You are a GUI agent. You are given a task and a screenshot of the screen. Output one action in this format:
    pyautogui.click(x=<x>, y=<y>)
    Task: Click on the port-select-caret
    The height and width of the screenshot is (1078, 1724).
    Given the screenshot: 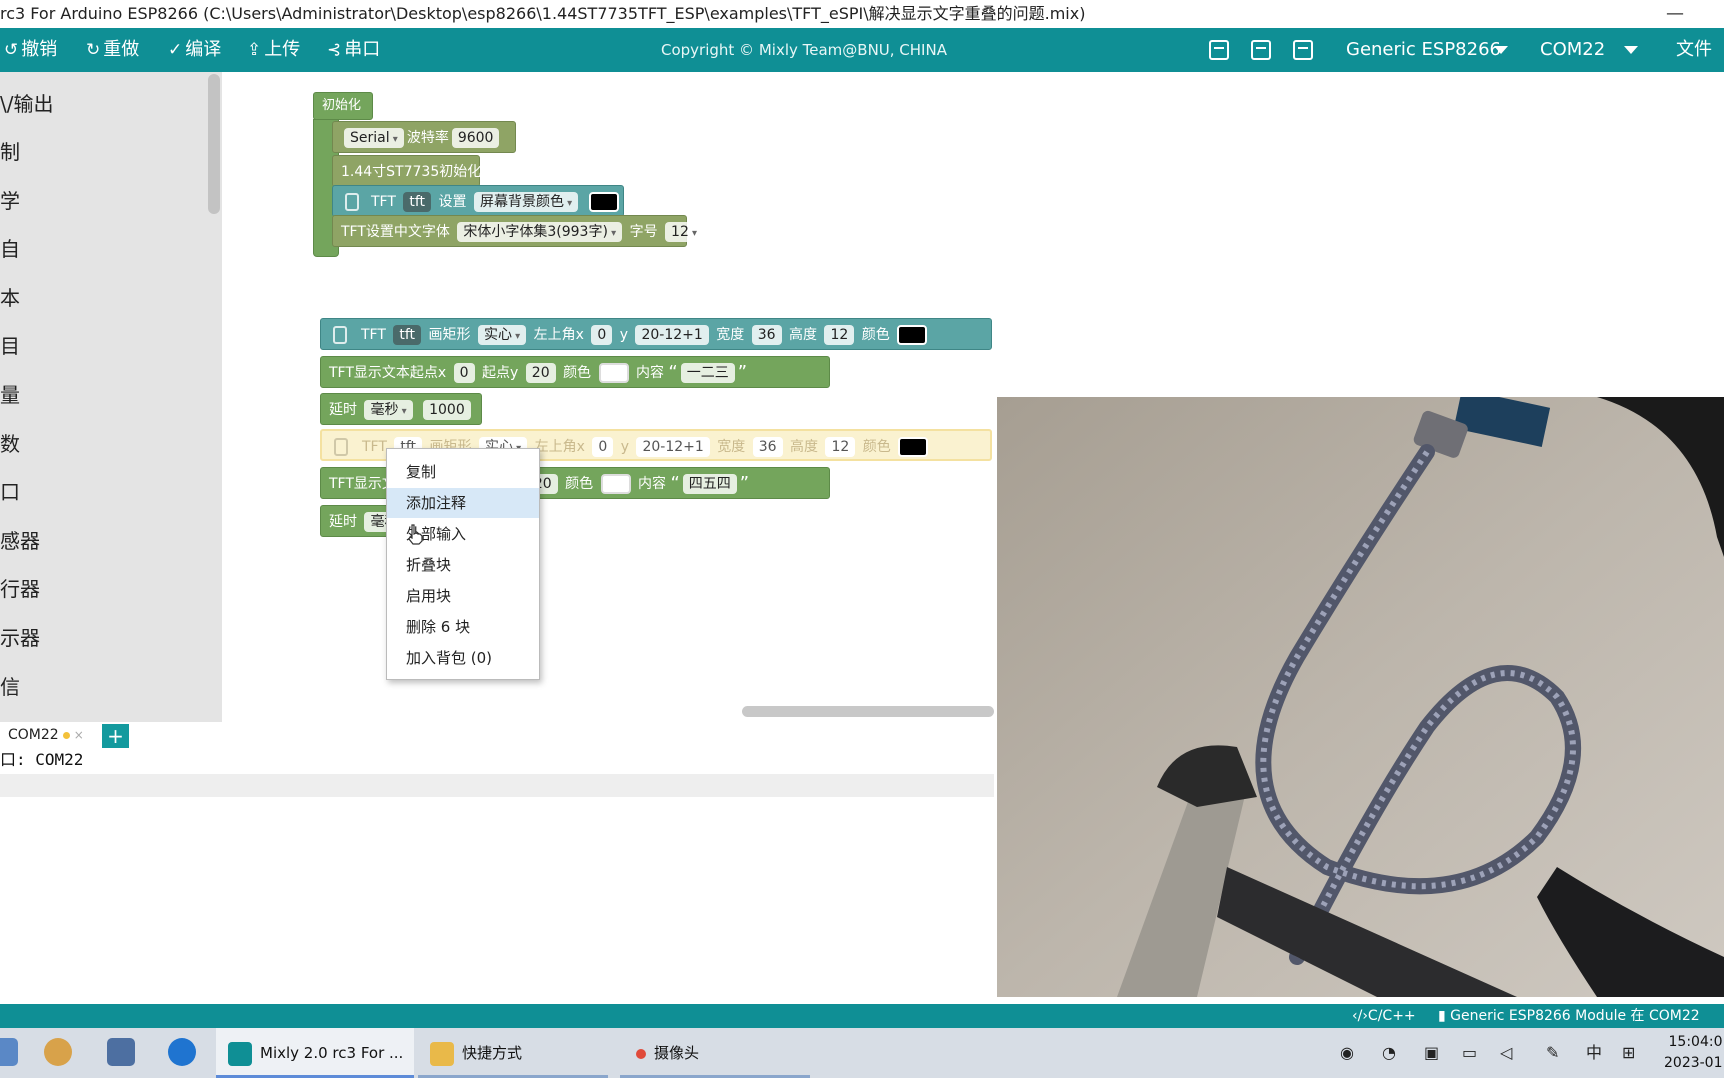 What is the action you would take?
    pyautogui.click(x=1632, y=50)
    